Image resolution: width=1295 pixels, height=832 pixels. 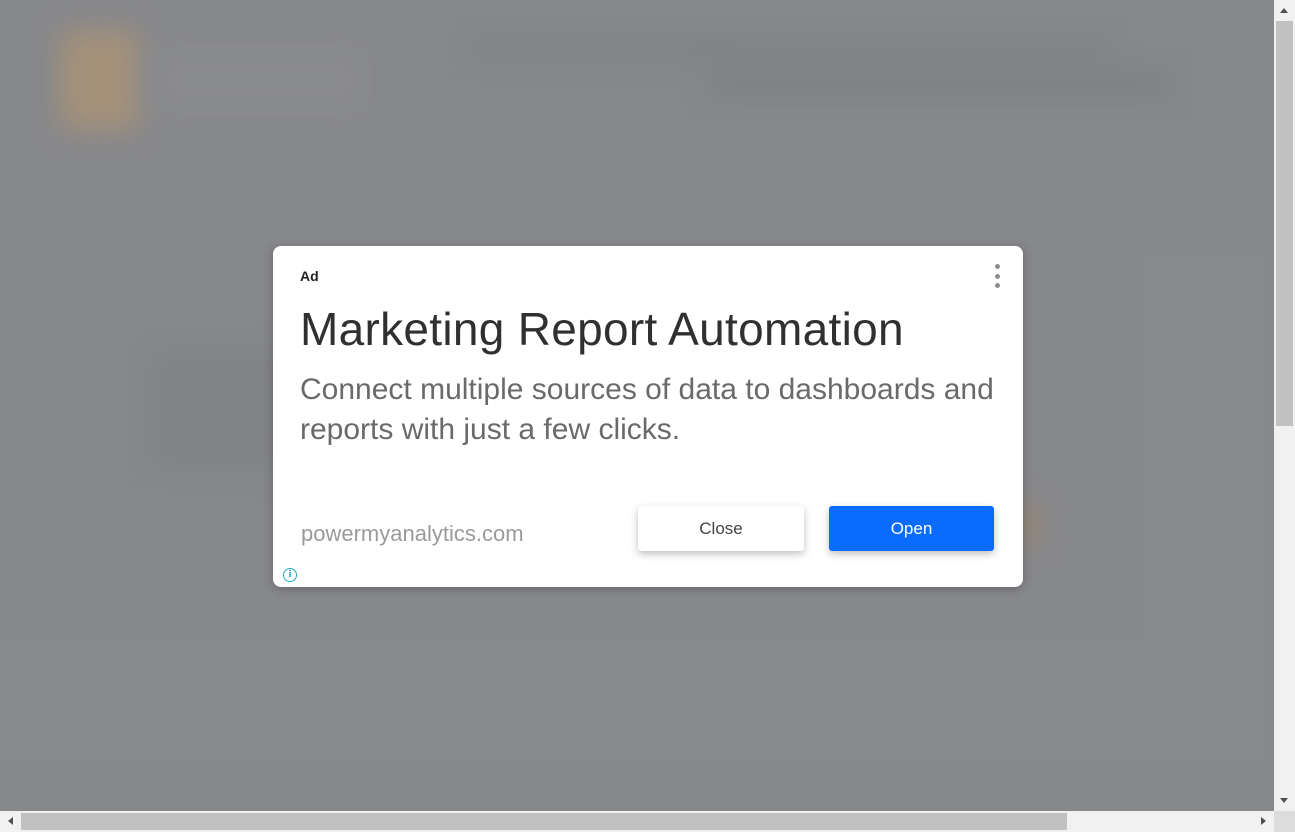 What do you see at coordinates (1284, 10) in the screenshot?
I see `scroll-up-icon` at bounding box center [1284, 10].